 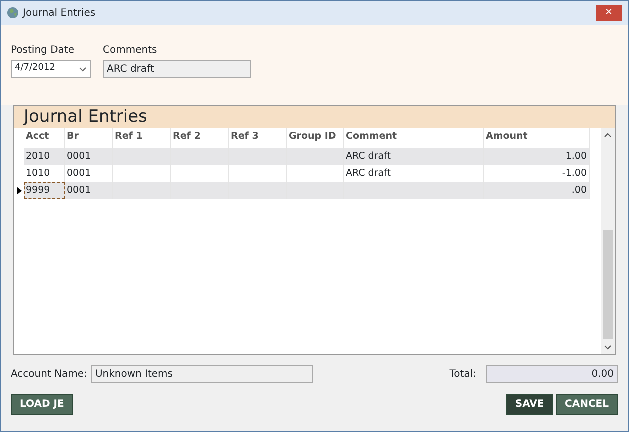 I want to click on date-dropdown: 4/7/2012, so click(x=51, y=69).